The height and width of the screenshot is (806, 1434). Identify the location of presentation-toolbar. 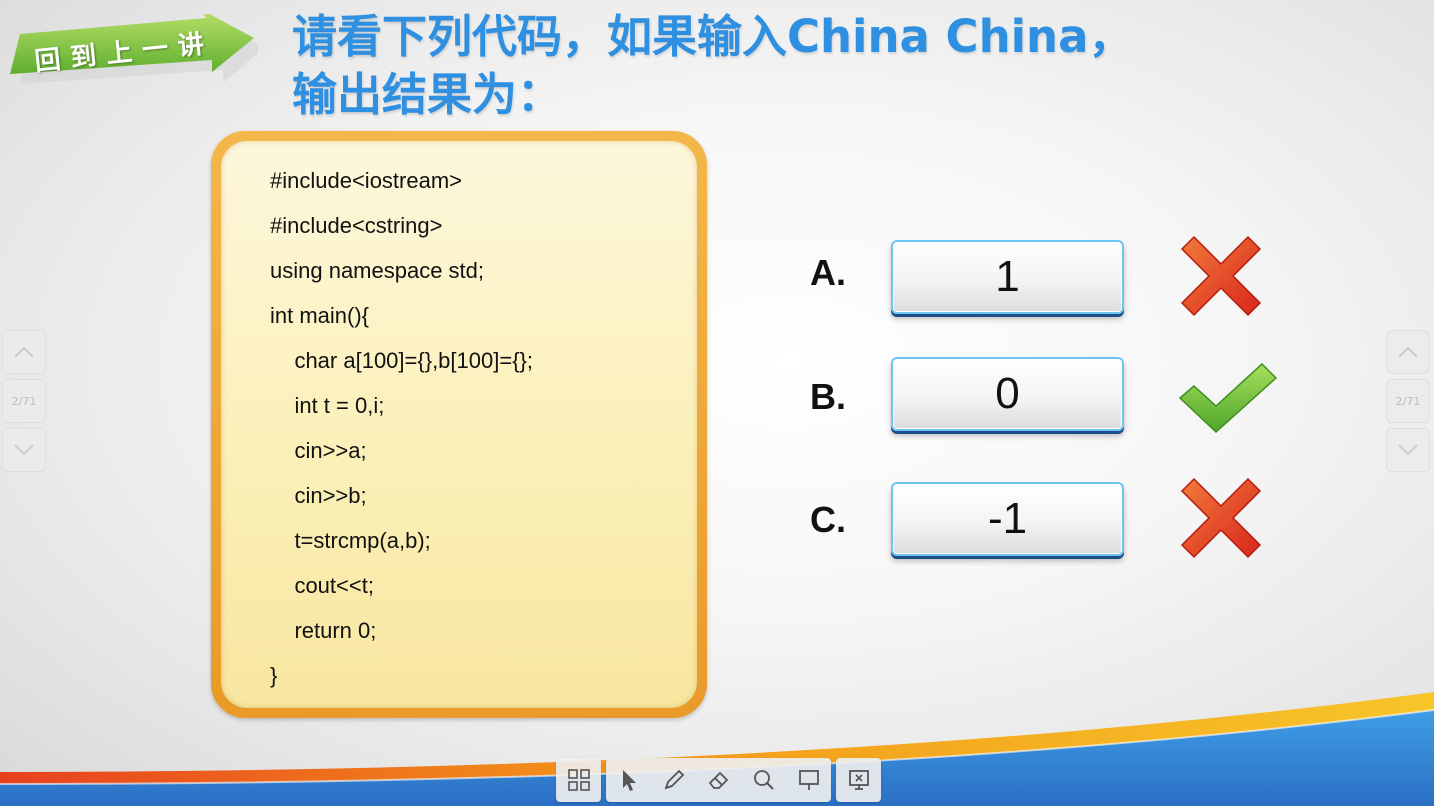
(718, 780).